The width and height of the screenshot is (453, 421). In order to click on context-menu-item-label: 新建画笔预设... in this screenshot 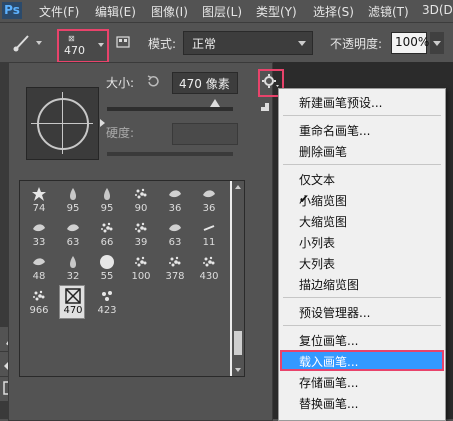, I will do `click(341, 103)`.